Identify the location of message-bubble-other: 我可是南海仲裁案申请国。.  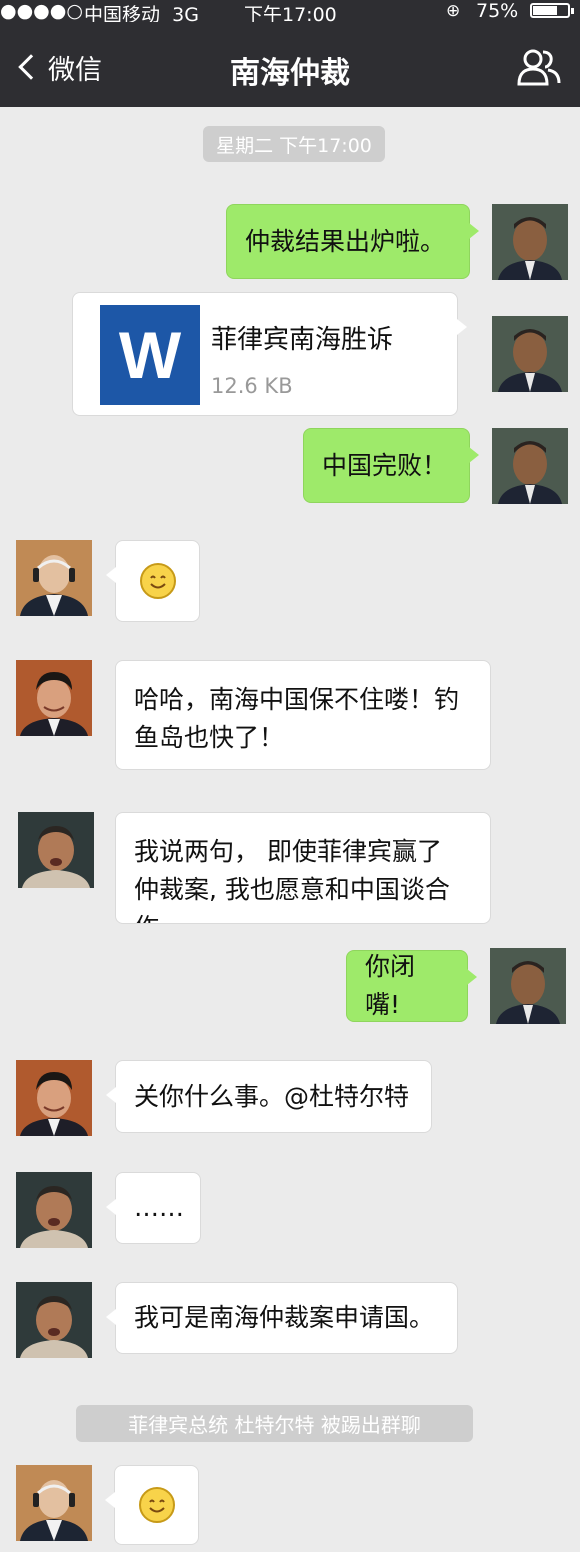
(282, 1318).